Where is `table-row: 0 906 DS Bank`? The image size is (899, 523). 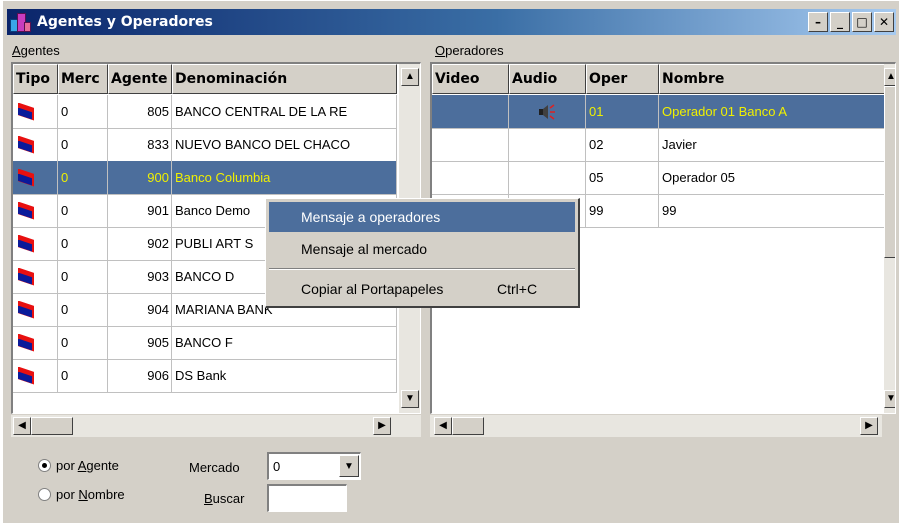 table-row: 0 906 DS Bank is located at coordinates (205, 376).